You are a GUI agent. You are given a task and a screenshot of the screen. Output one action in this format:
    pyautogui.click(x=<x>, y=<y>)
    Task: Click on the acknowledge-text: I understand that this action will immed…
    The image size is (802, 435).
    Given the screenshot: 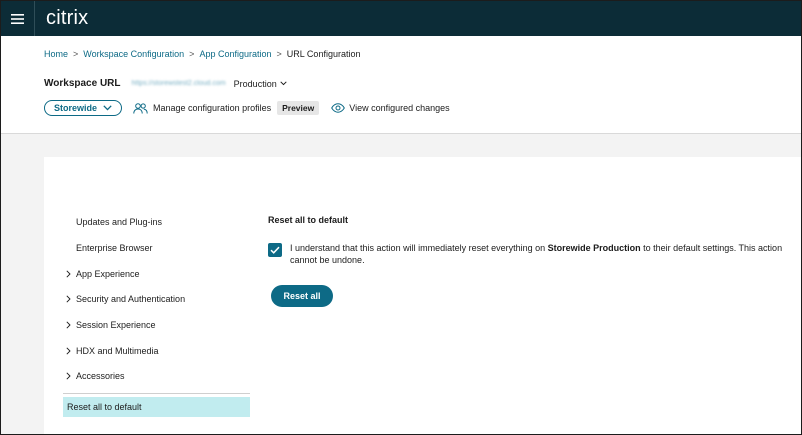 What is the action you would take?
    pyautogui.click(x=539, y=254)
    